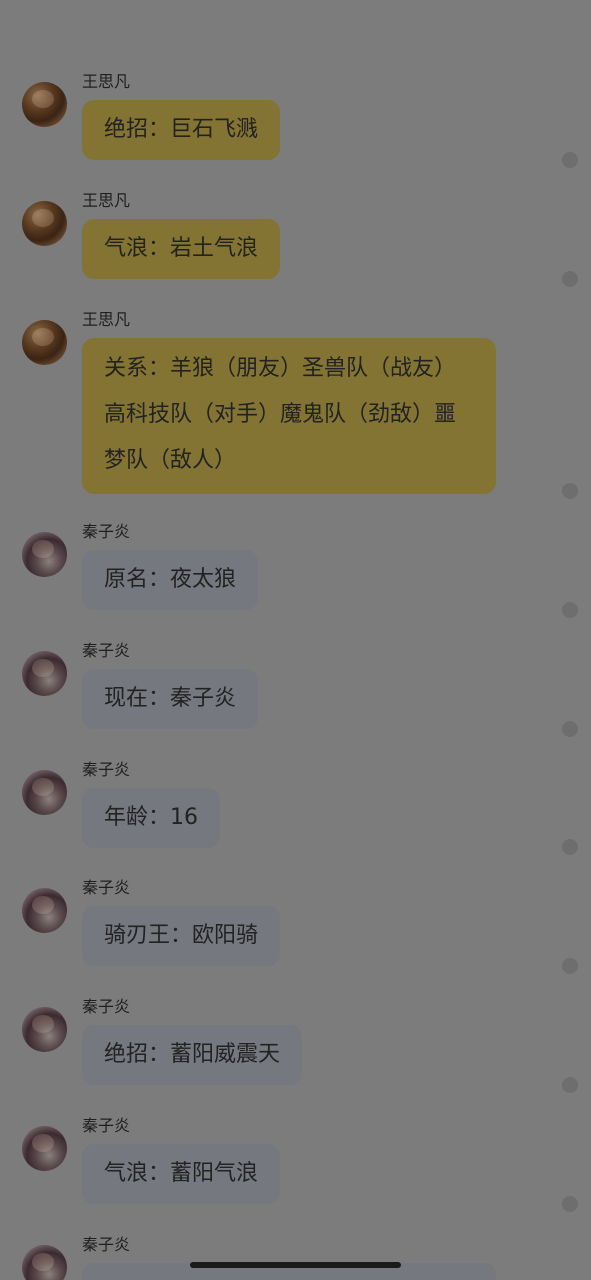  Describe the element at coordinates (181, 249) in the screenshot. I see `message-bubble: 气浪：岩土气浪` at that location.